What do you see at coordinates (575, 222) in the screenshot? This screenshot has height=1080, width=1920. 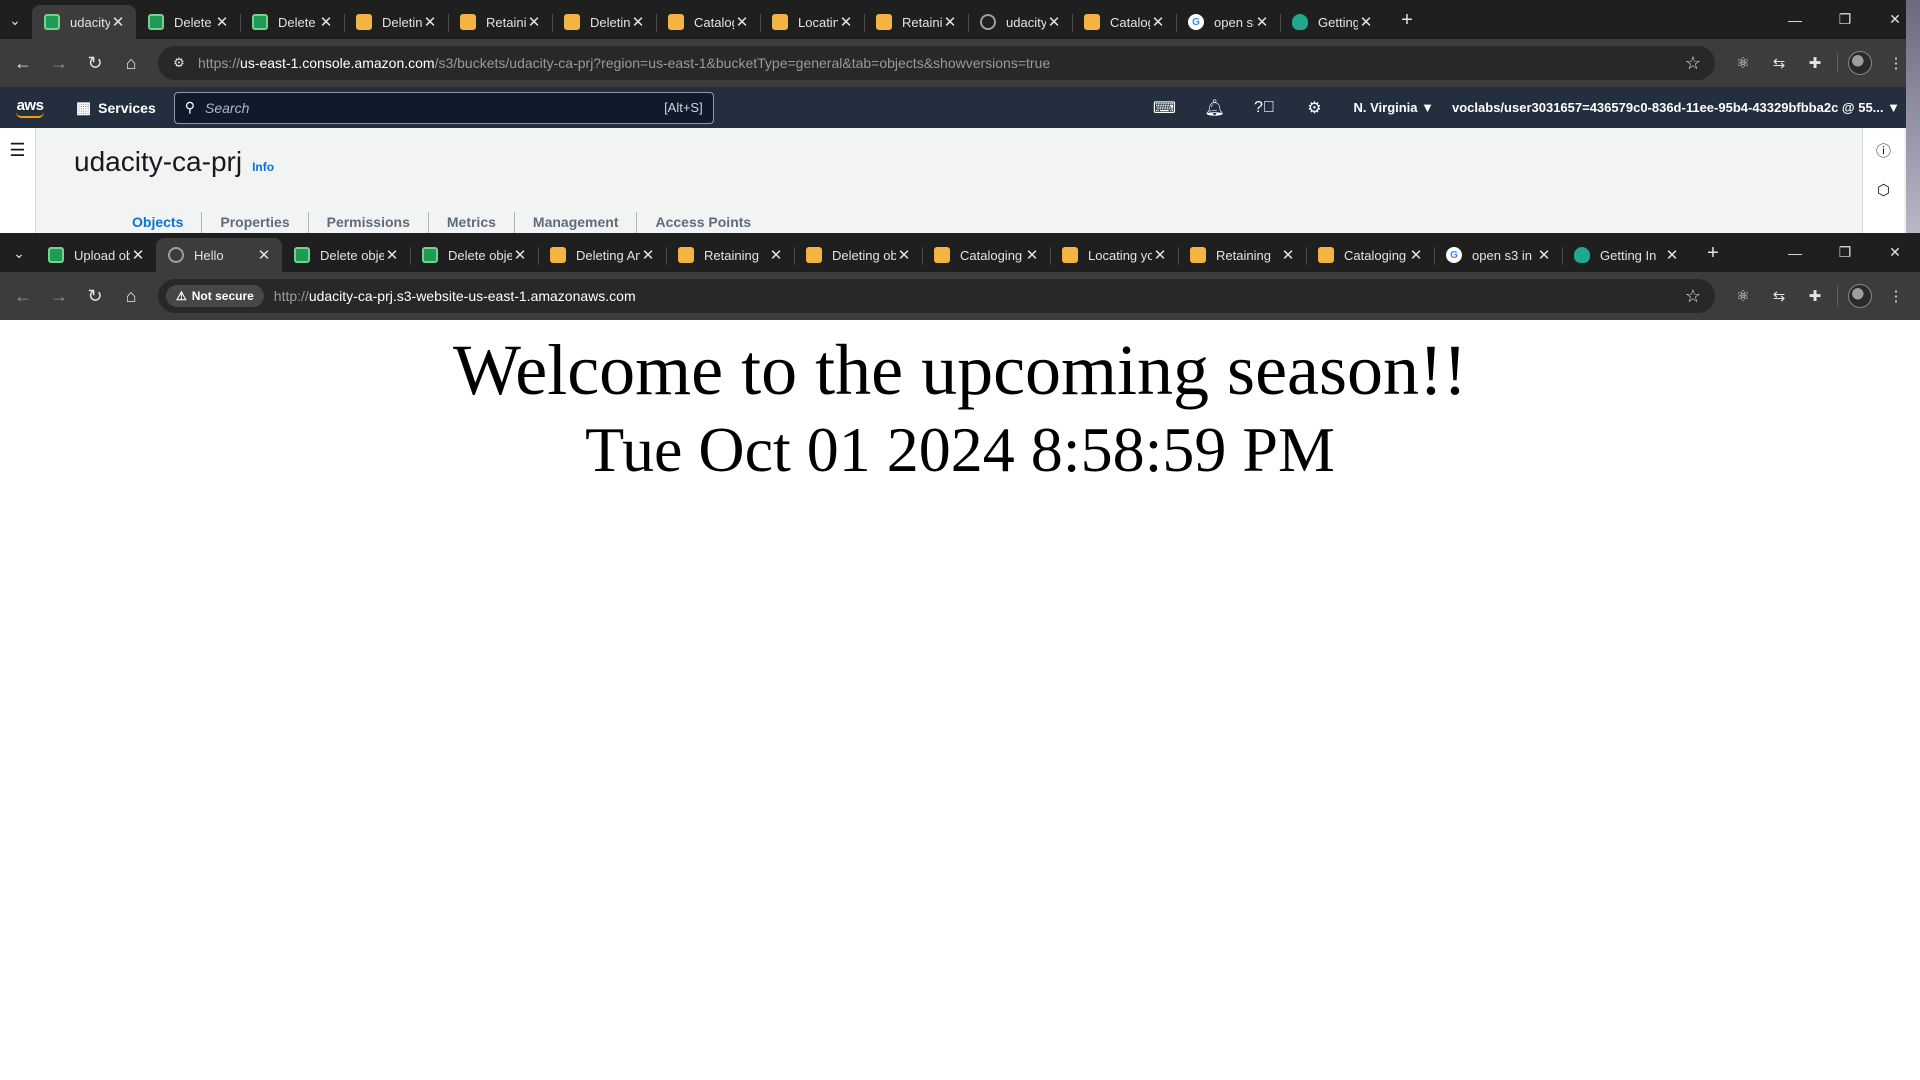 I see `tab-management: Management` at bounding box center [575, 222].